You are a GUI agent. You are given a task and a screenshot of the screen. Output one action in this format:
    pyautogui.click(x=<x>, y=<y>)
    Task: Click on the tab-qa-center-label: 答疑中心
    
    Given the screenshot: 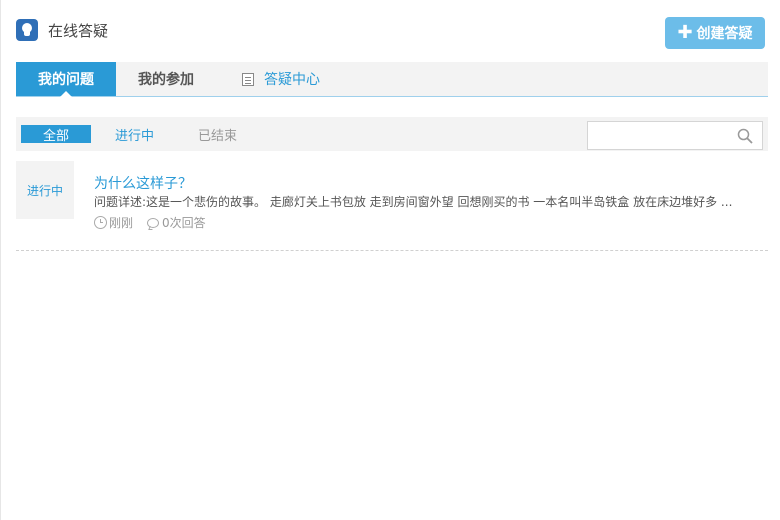 What is the action you would take?
    pyautogui.click(x=292, y=80)
    